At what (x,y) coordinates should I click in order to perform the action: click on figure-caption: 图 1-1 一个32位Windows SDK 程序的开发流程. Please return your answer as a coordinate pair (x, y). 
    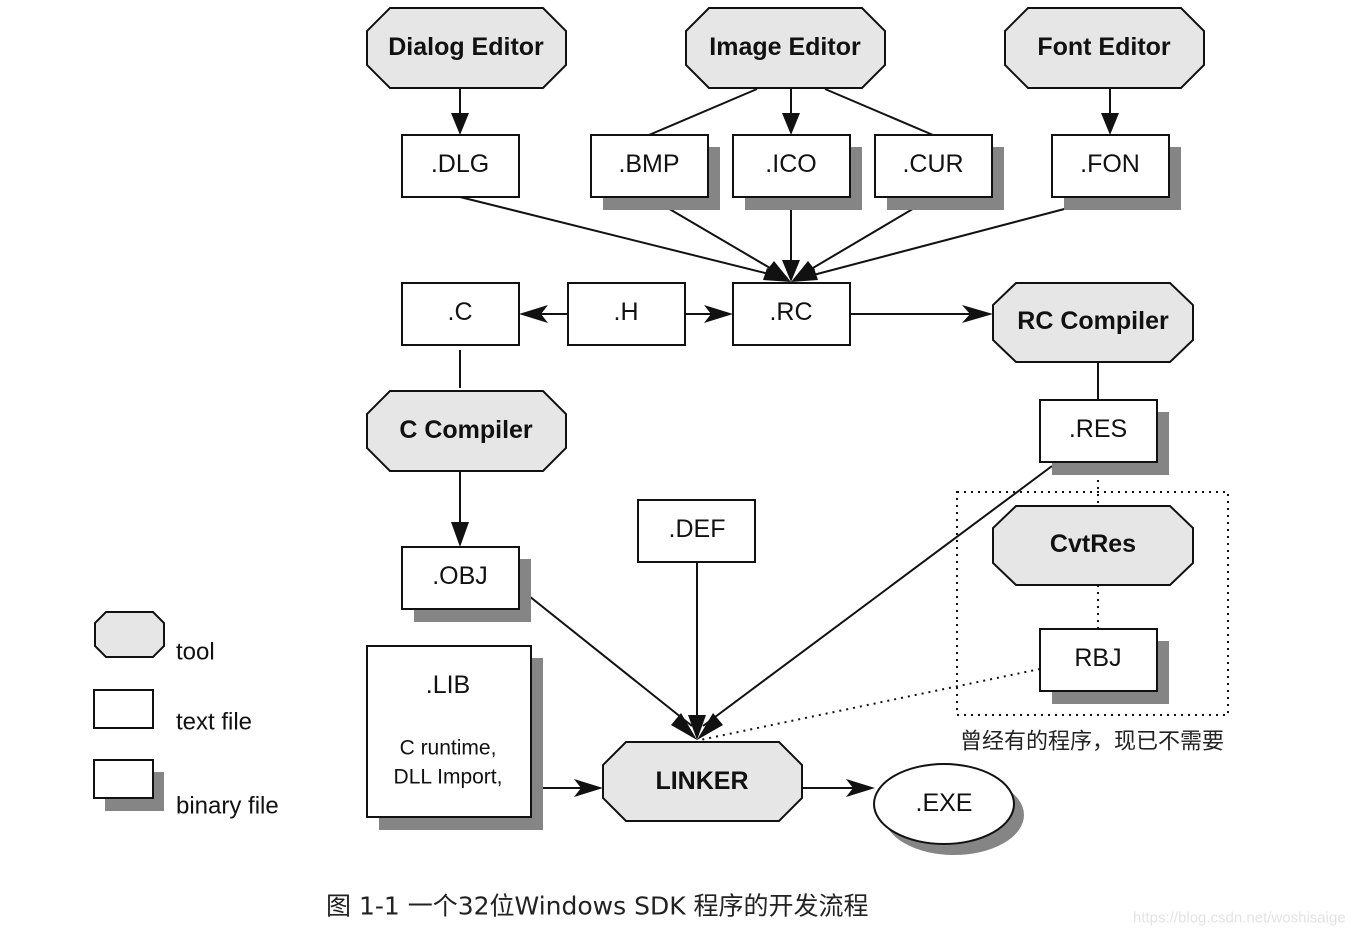
    Looking at the image, I should click on (597, 906).